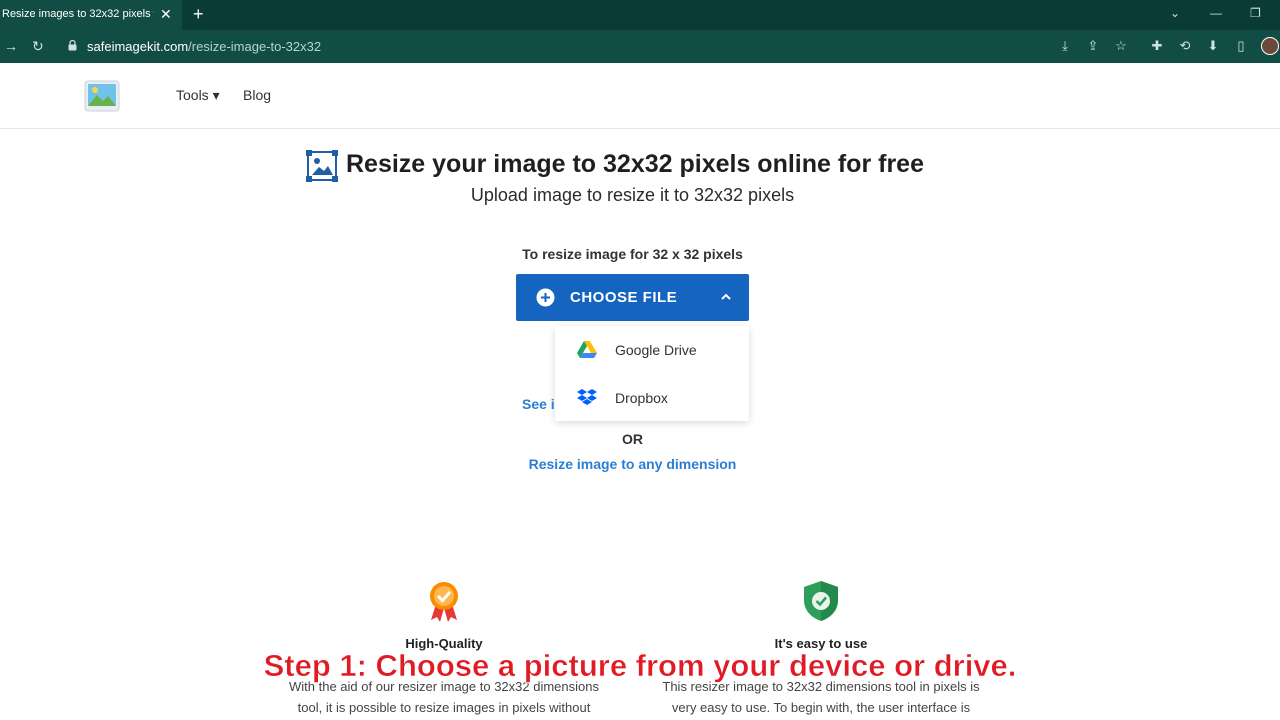  Describe the element at coordinates (198, 95) in the screenshot. I see `nav-tools-dropdown: Tools ▾` at that location.